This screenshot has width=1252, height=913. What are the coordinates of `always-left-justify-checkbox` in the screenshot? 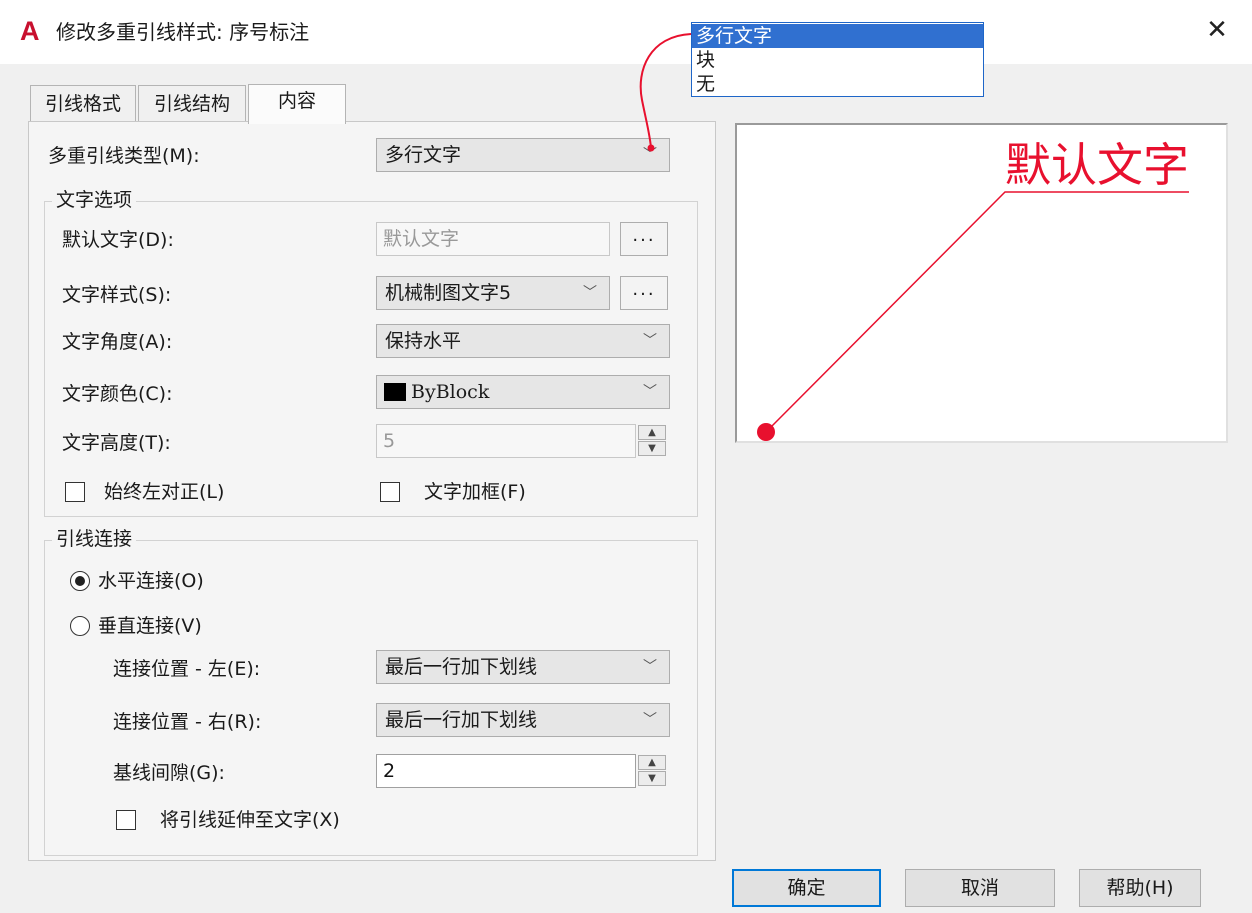 It's located at (75, 492).